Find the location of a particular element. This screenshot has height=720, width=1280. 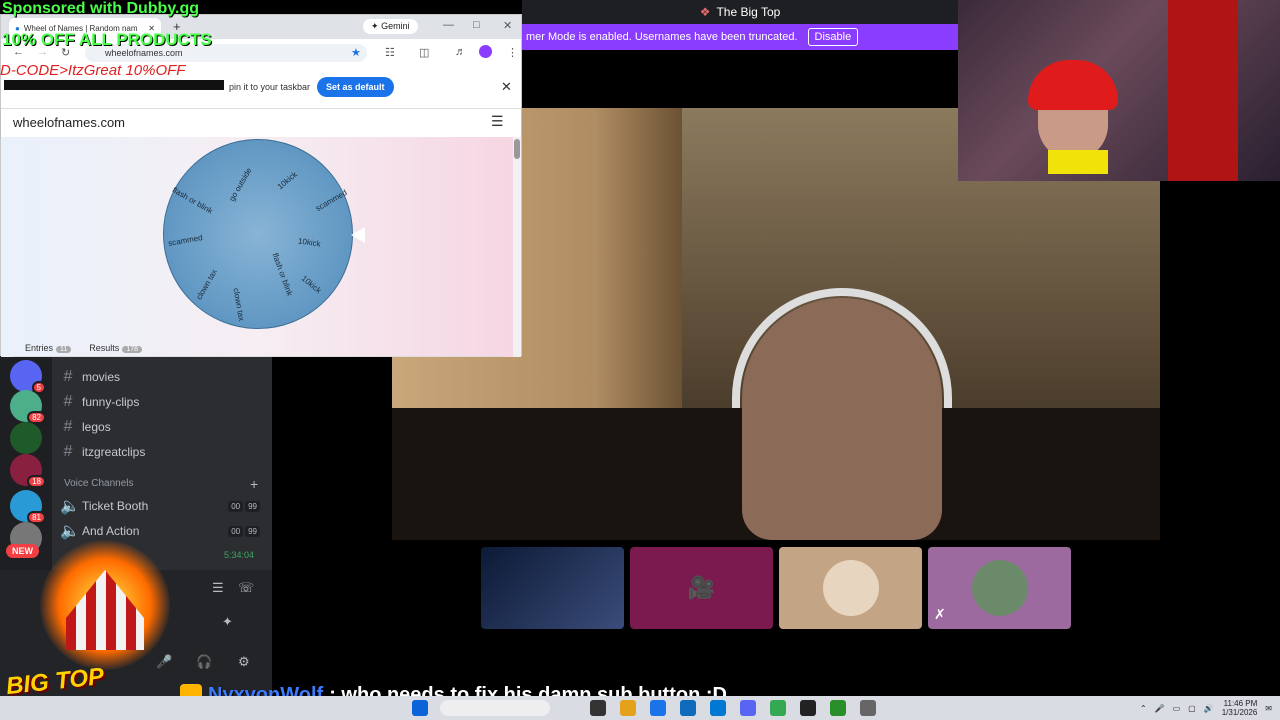

sponsor-ticker-strip is located at coordinates (114, 85).